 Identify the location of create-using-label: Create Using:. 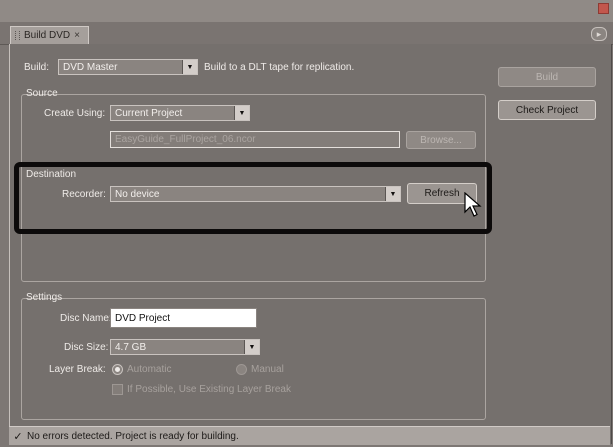
(75, 113).